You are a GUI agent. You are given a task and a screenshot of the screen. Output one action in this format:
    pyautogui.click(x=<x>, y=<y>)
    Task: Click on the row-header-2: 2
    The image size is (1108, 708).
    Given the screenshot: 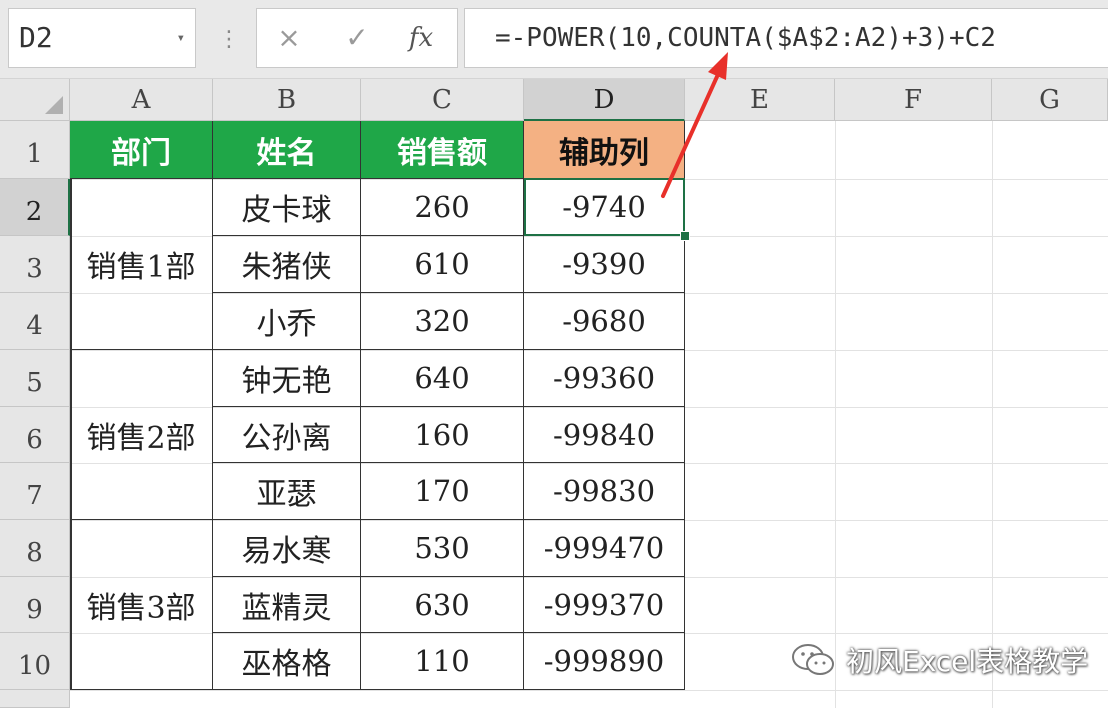 What is the action you would take?
    pyautogui.click(x=35, y=207)
    